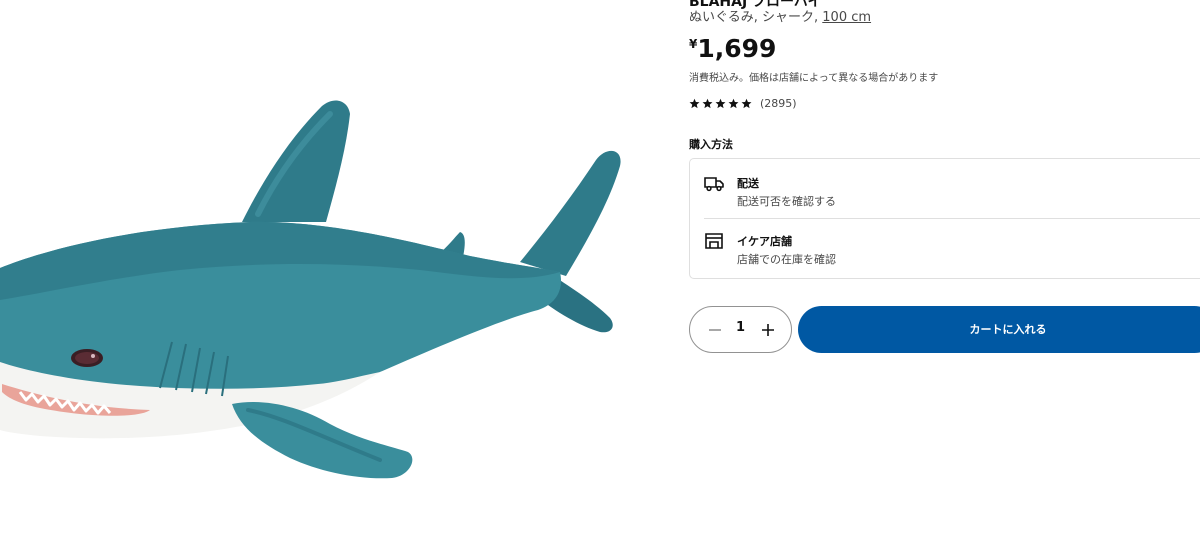 This screenshot has width=1200, height=552. I want to click on quantity-stepper: 1, so click(740, 329).